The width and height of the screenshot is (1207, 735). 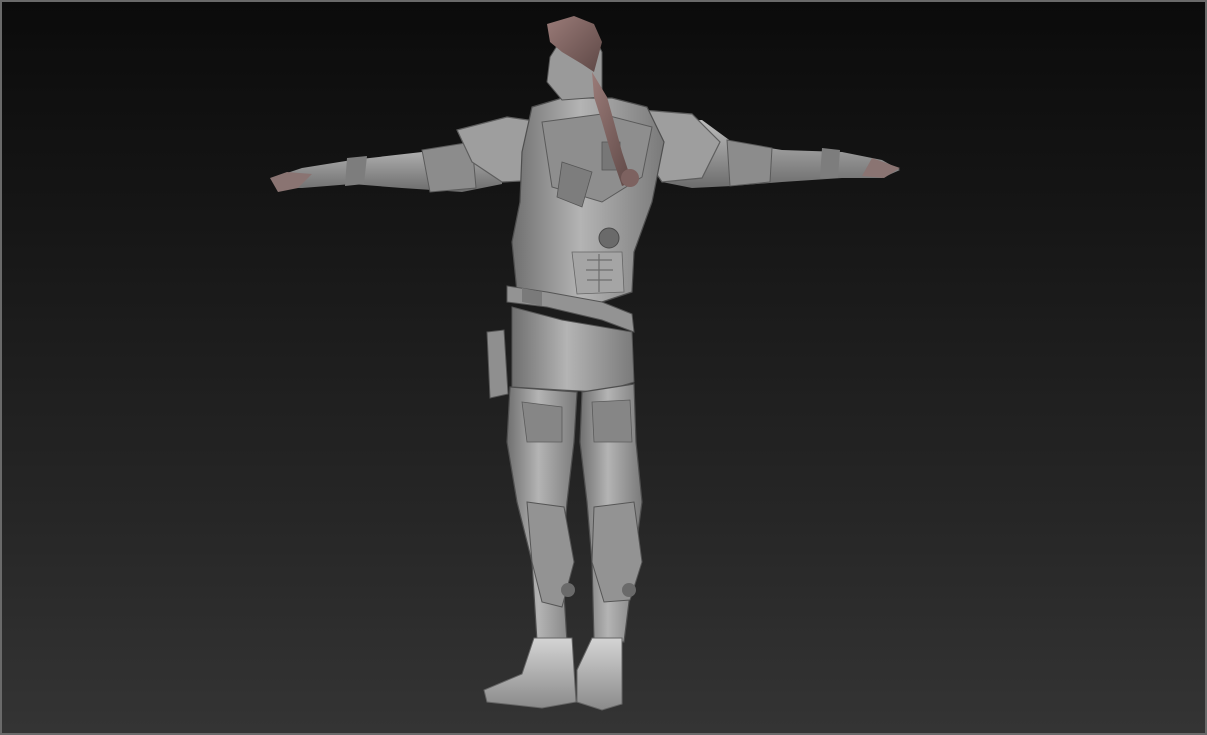 I want to click on left-arm, so click(x=406, y=154).